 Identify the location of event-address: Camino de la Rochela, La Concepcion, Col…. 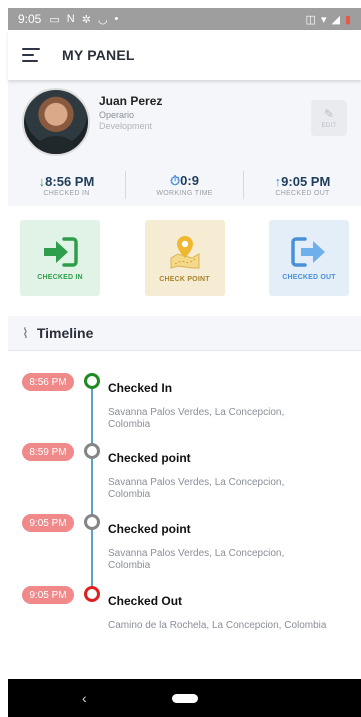
(217, 625).